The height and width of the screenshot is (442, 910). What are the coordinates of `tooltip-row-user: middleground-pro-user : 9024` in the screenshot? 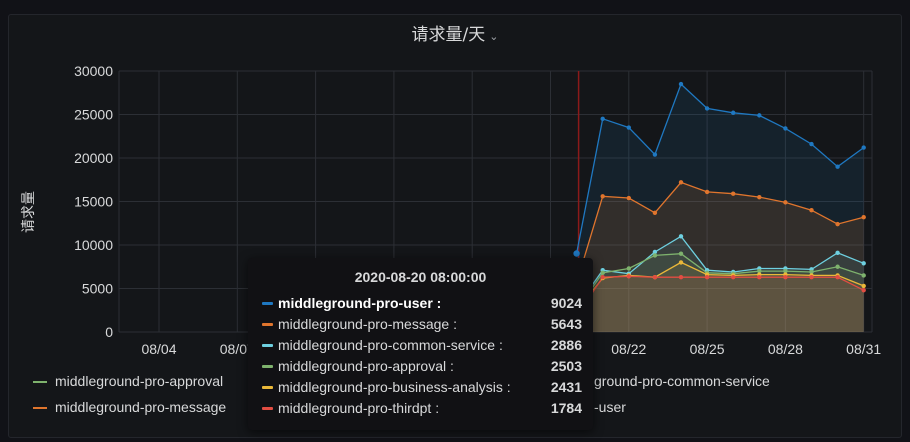 It's located at (422, 303).